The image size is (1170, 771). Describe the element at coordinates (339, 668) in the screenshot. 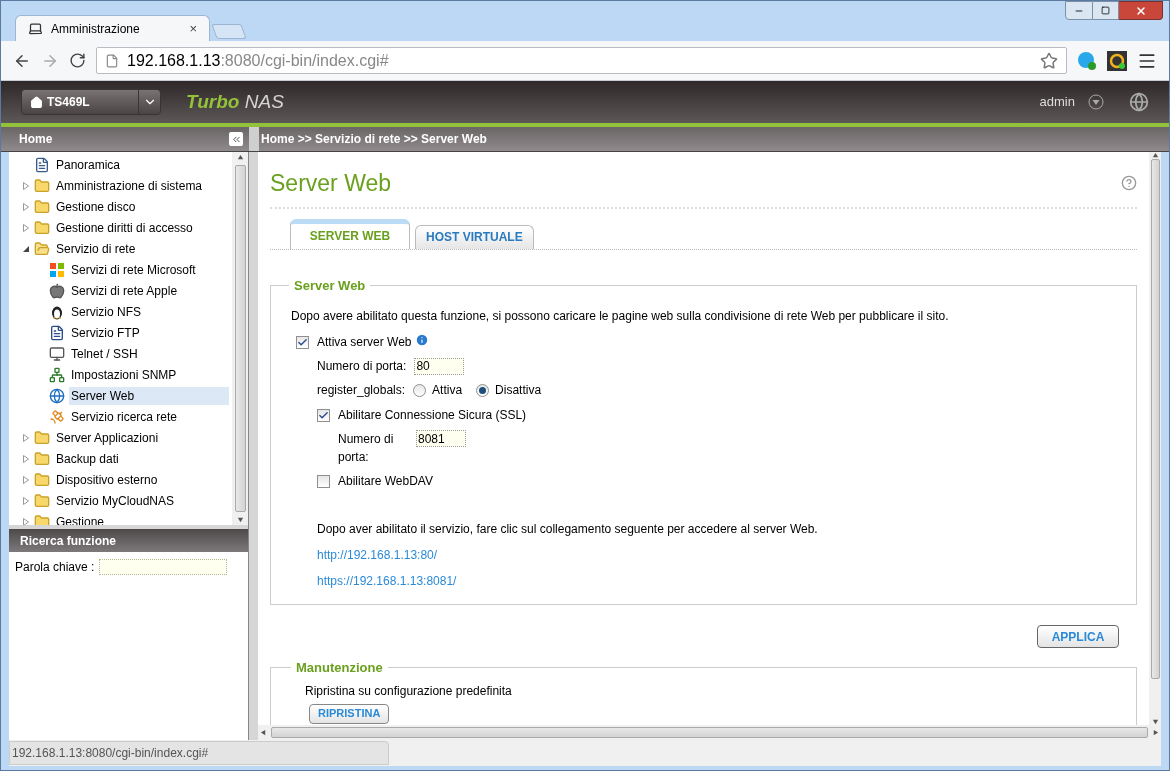

I see `section-title: Manutenzione` at that location.